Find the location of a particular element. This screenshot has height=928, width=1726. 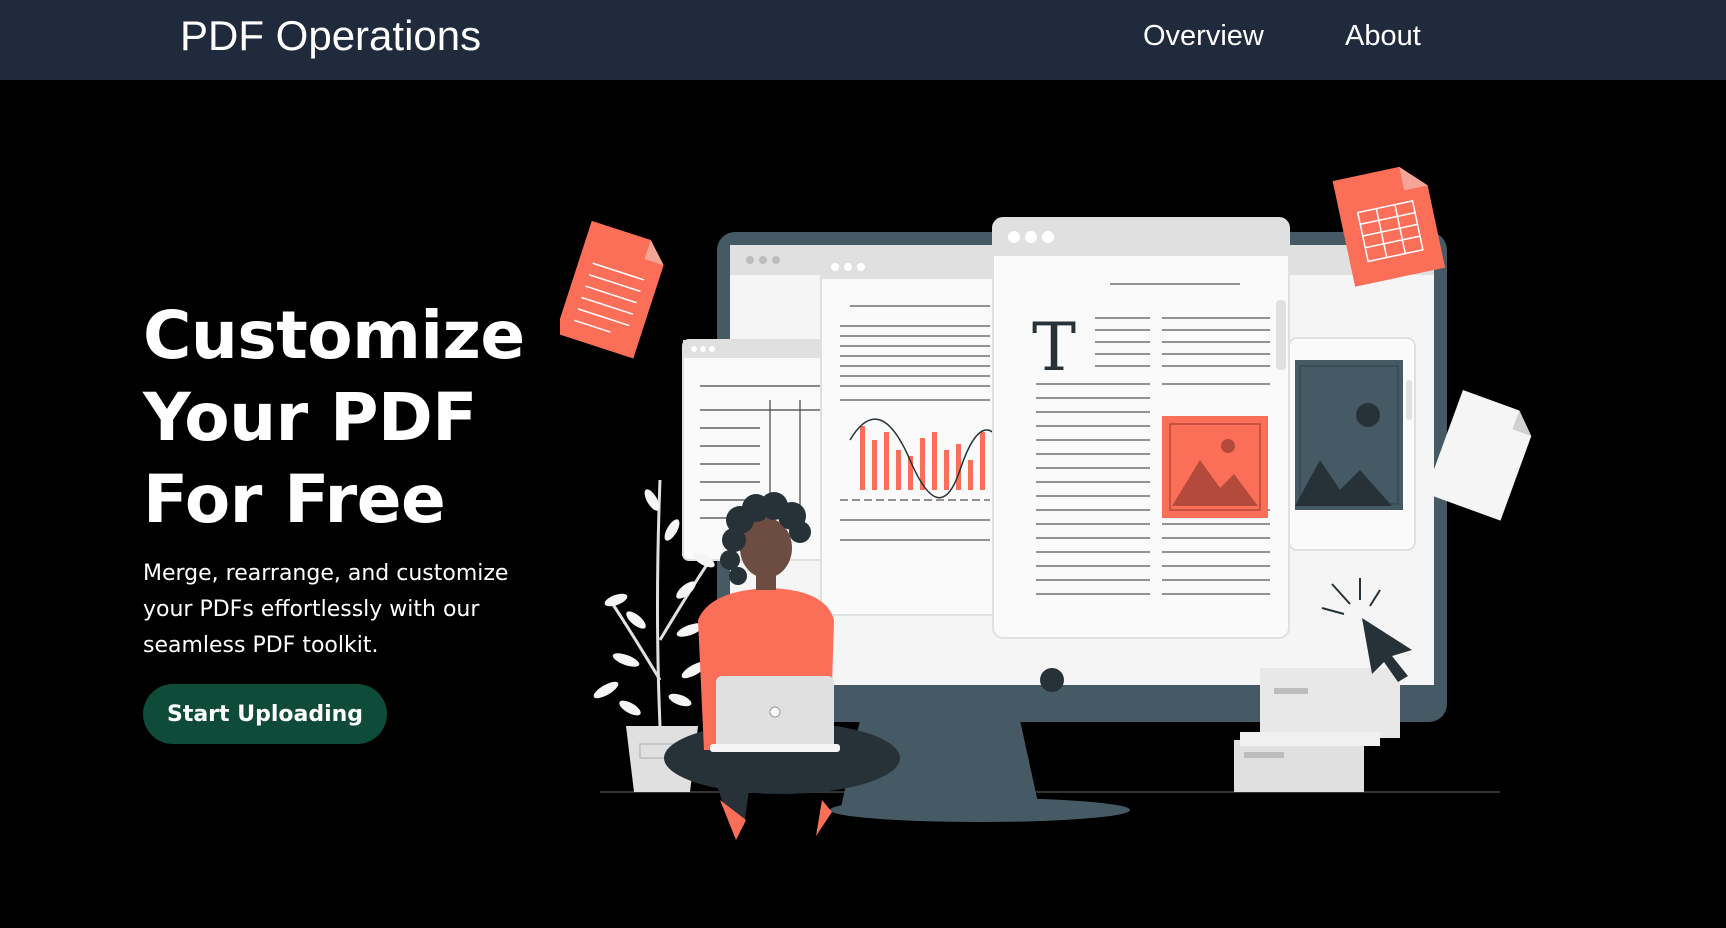

pdf-document-icon is located at coordinates (612, 289).